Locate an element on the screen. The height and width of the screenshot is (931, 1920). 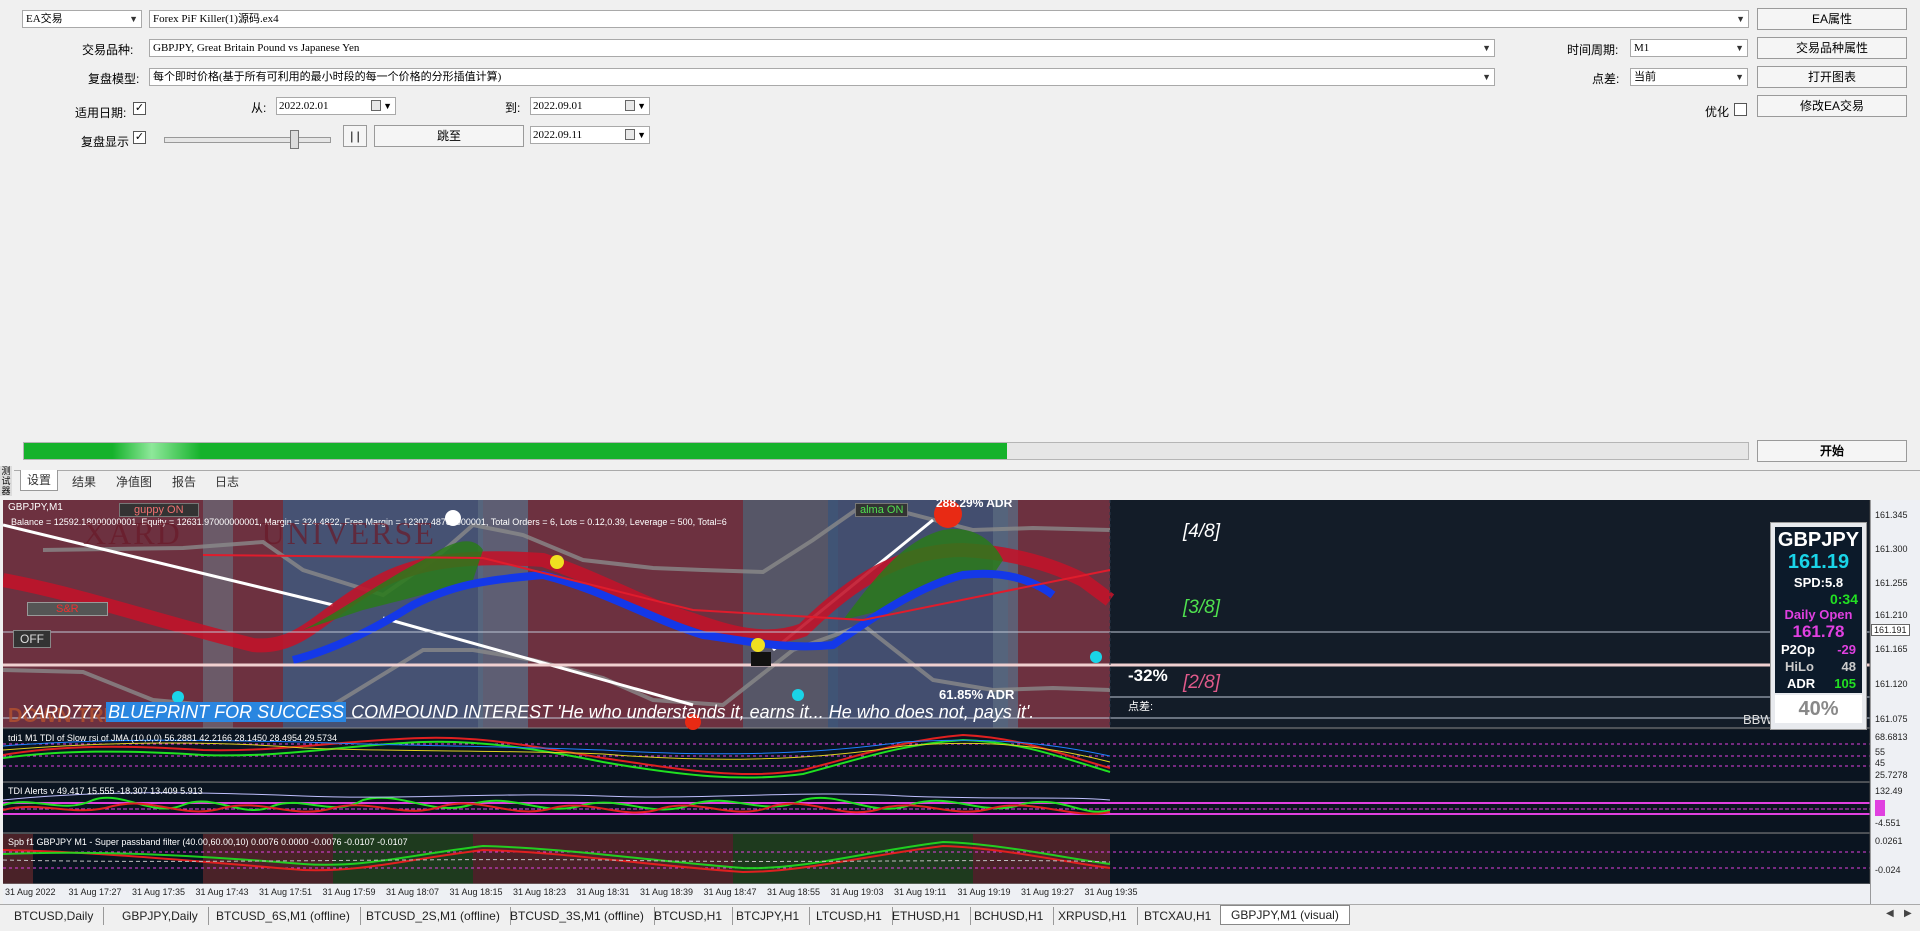
speed-slider-track is located at coordinates (247, 140).